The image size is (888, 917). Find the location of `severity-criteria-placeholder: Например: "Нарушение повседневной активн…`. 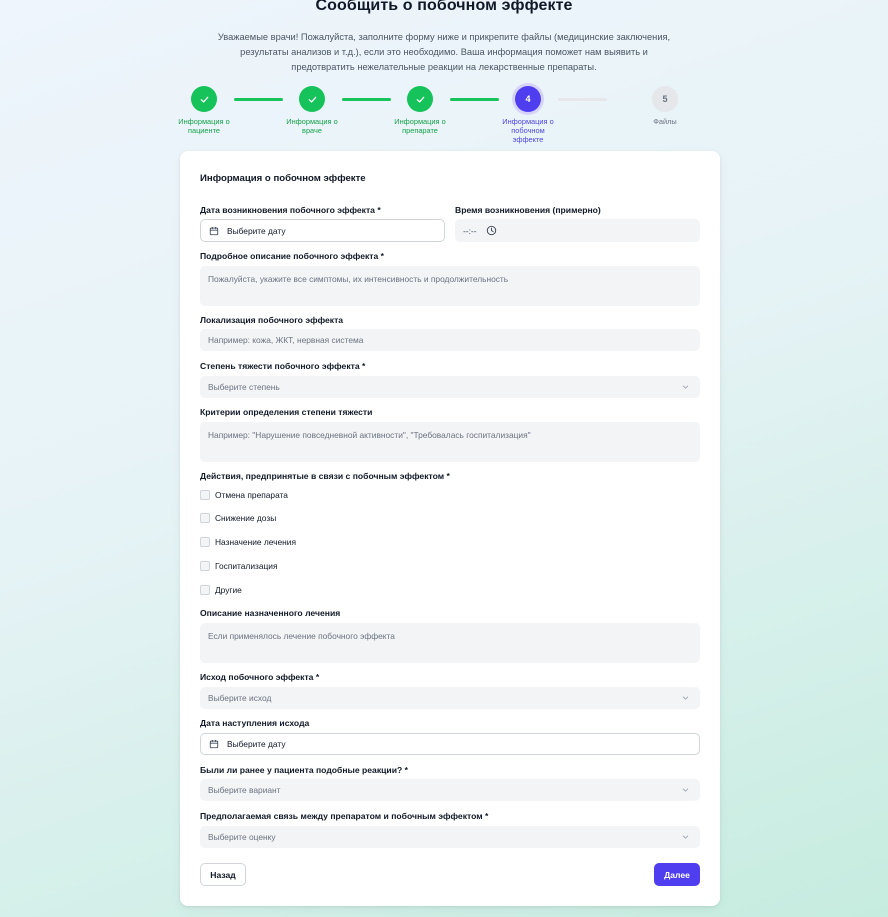

severity-criteria-placeholder: Например: "Нарушение повседневной активн… is located at coordinates (369, 435).